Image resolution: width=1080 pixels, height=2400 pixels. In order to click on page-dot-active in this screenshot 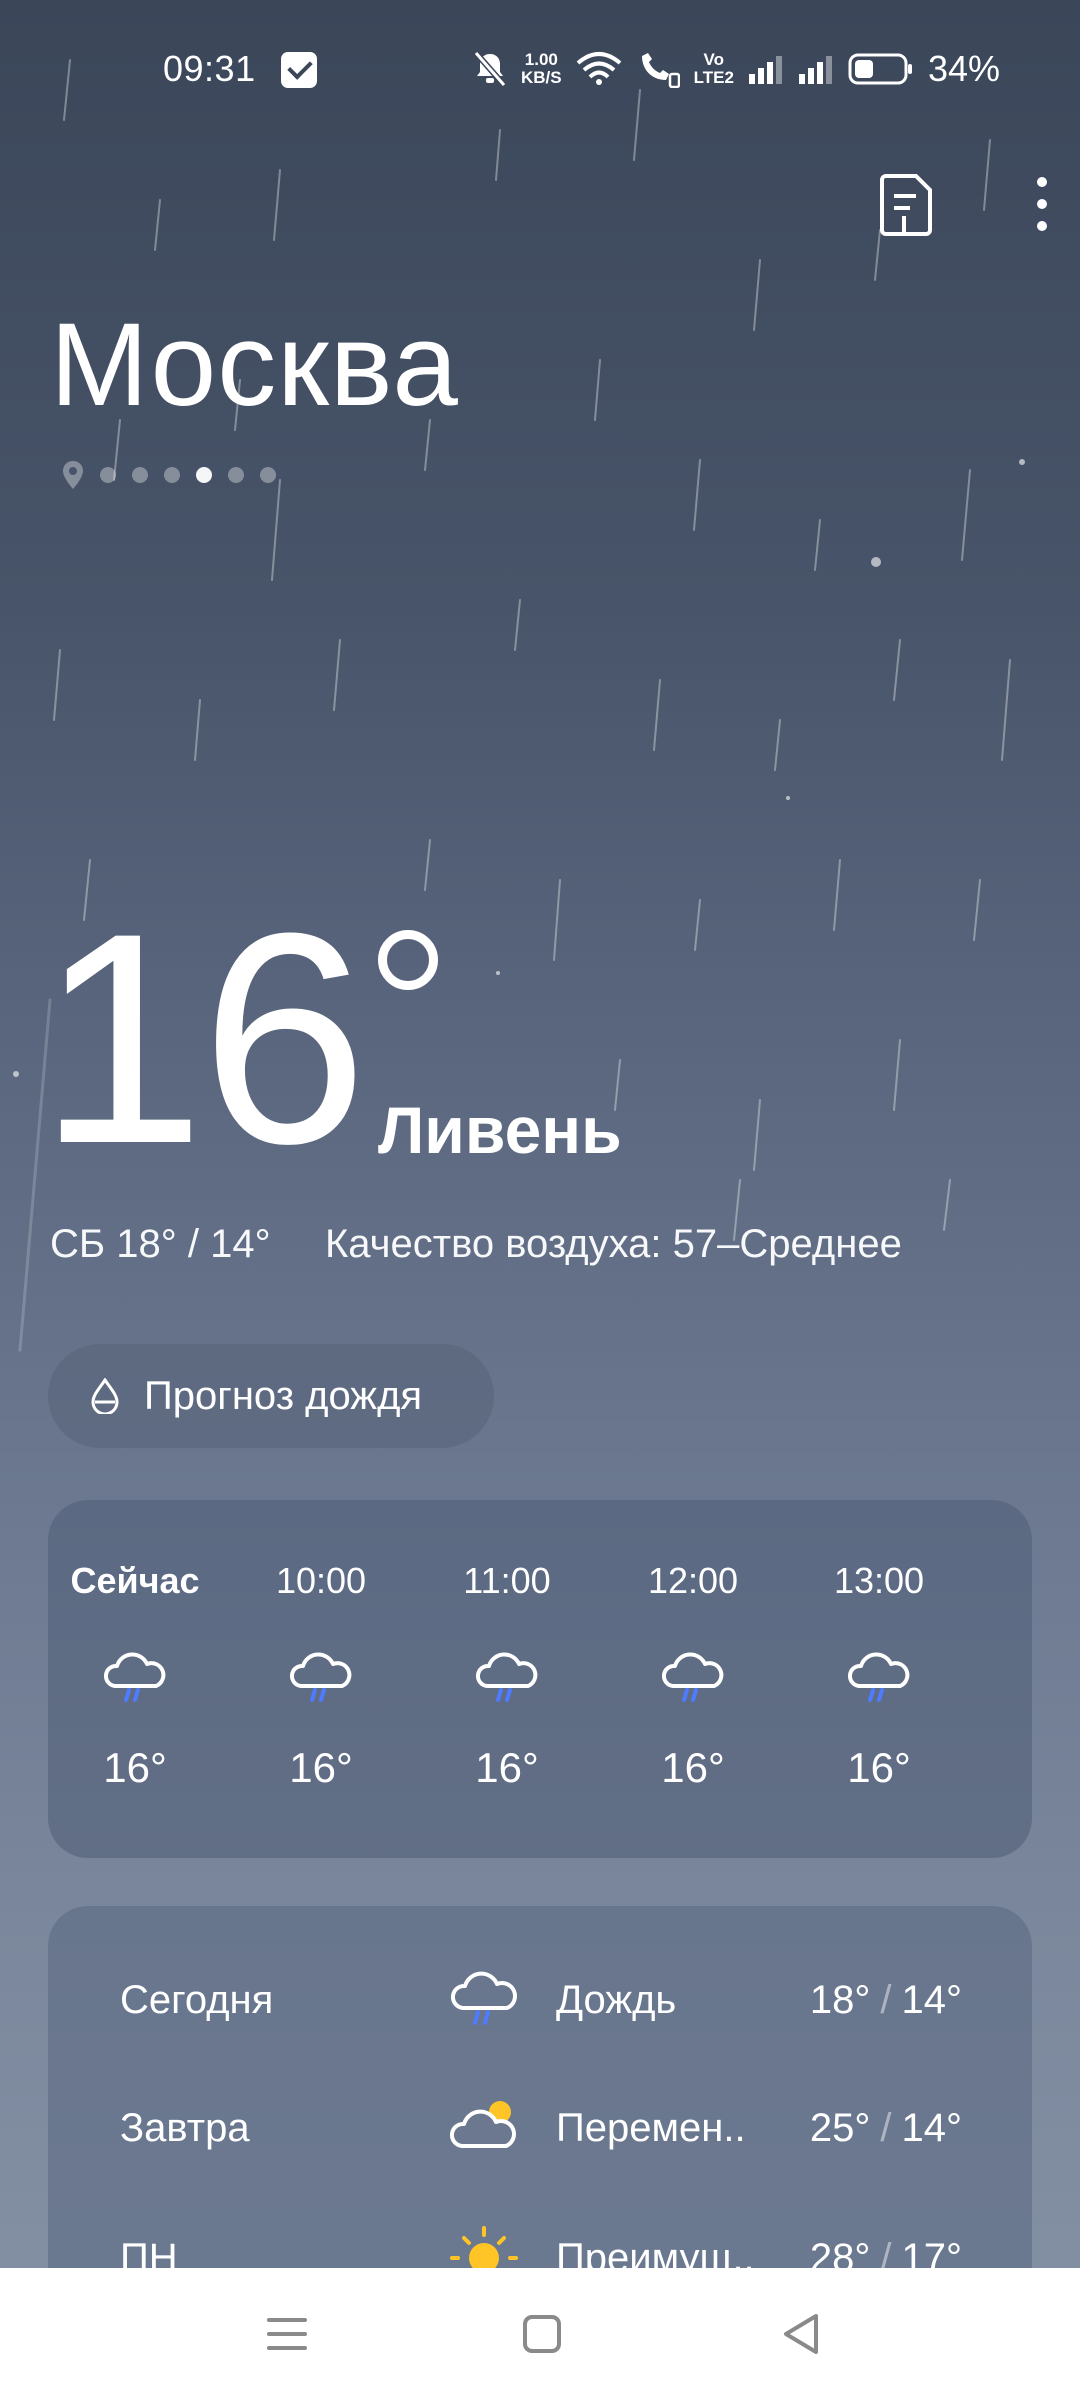, I will do `click(204, 475)`.